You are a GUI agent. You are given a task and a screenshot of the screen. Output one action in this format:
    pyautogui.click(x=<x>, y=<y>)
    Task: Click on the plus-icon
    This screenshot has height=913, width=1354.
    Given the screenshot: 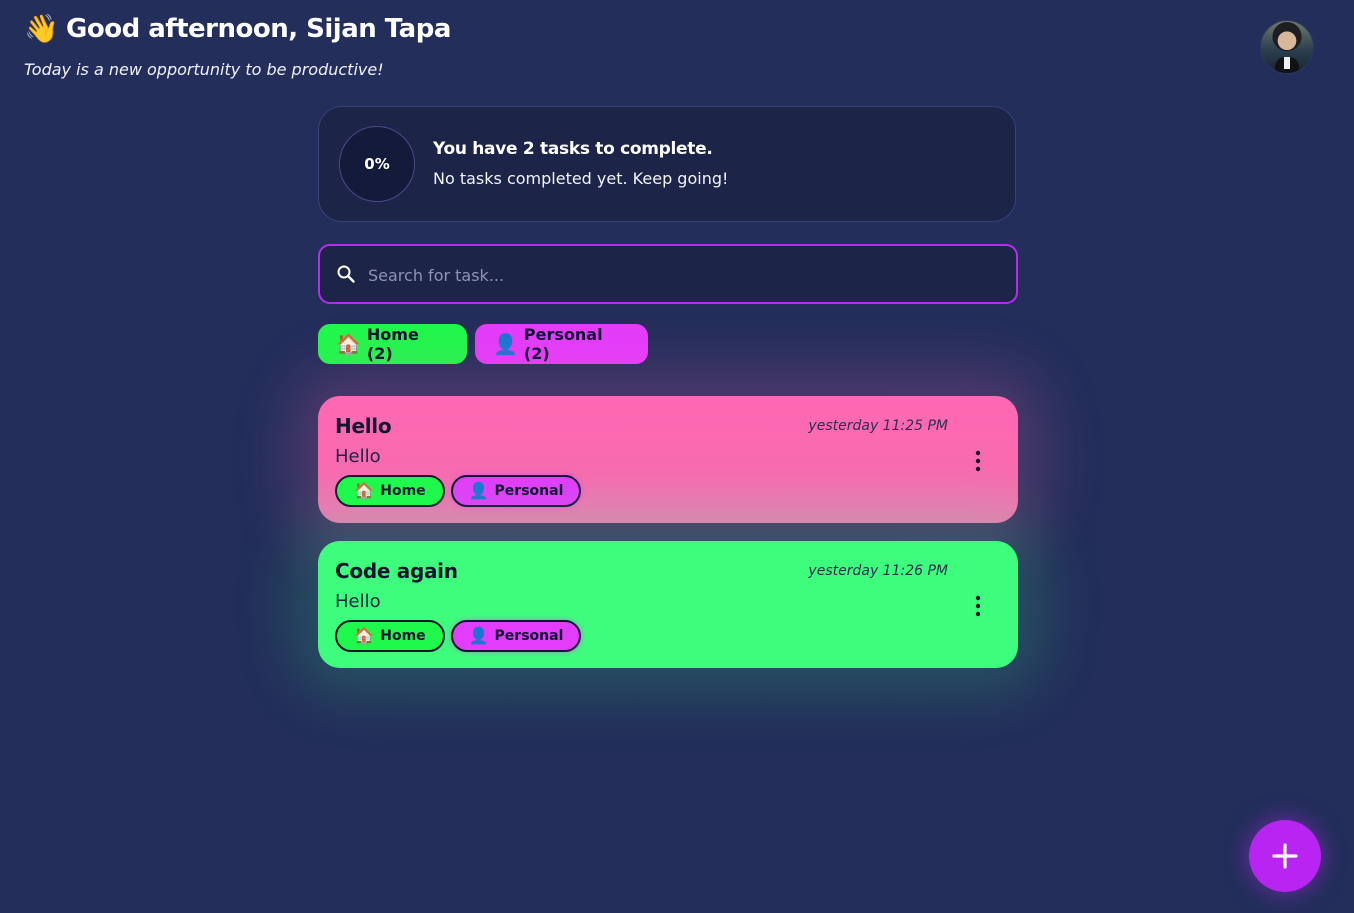 What is the action you would take?
    pyautogui.click(x=1285, y=856)
    